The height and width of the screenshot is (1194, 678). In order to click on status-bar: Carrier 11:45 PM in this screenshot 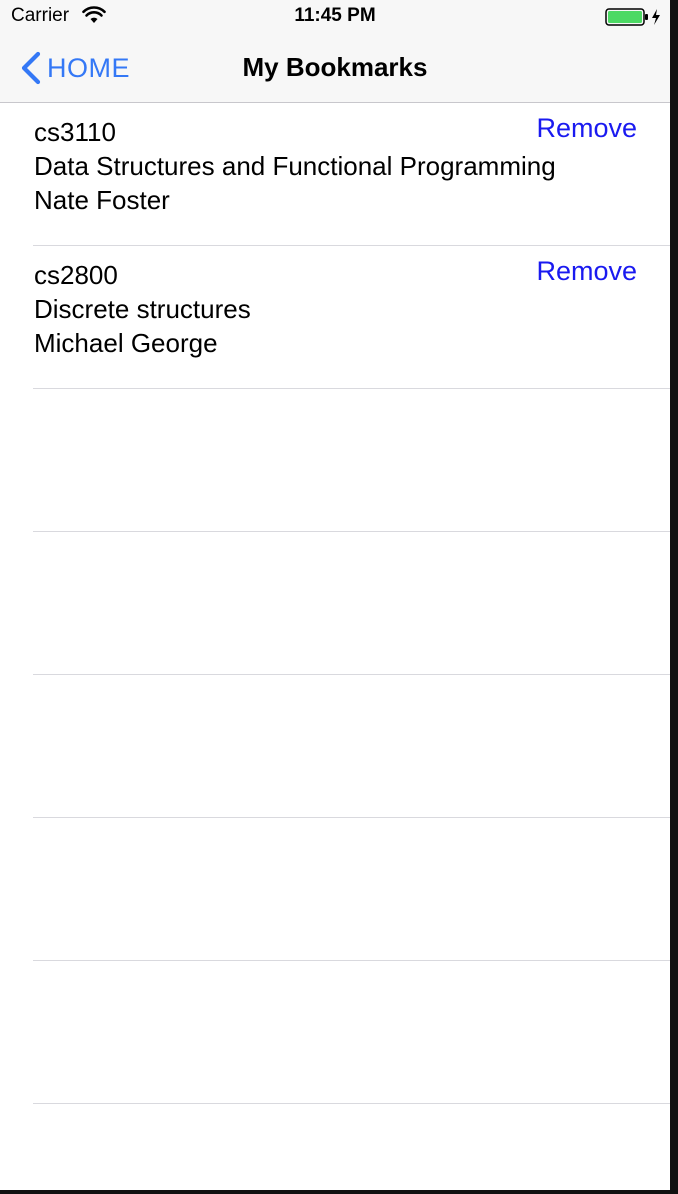, I will do `click(335, 17)`.